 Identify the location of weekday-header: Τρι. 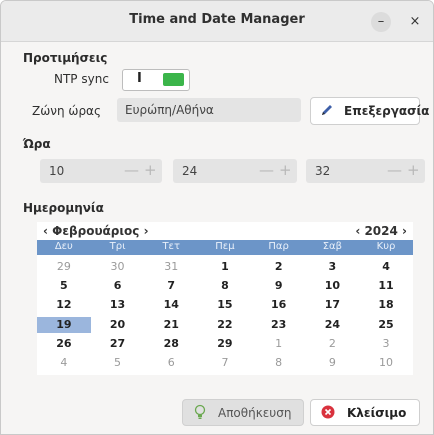
(117, 246).